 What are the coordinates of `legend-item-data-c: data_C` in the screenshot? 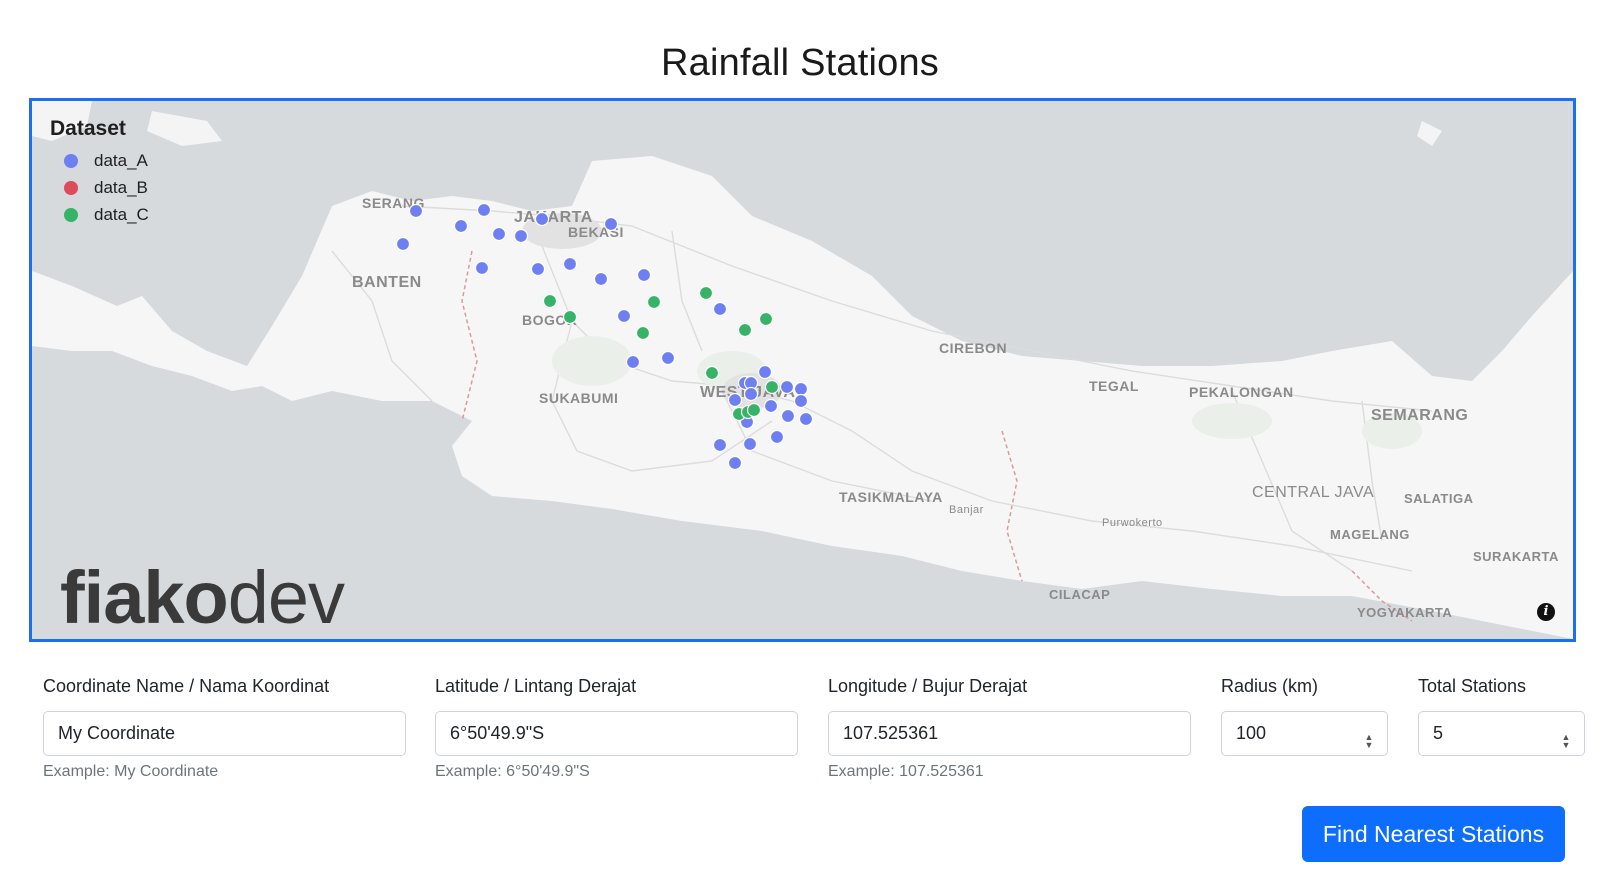 It's located at (99, 214).